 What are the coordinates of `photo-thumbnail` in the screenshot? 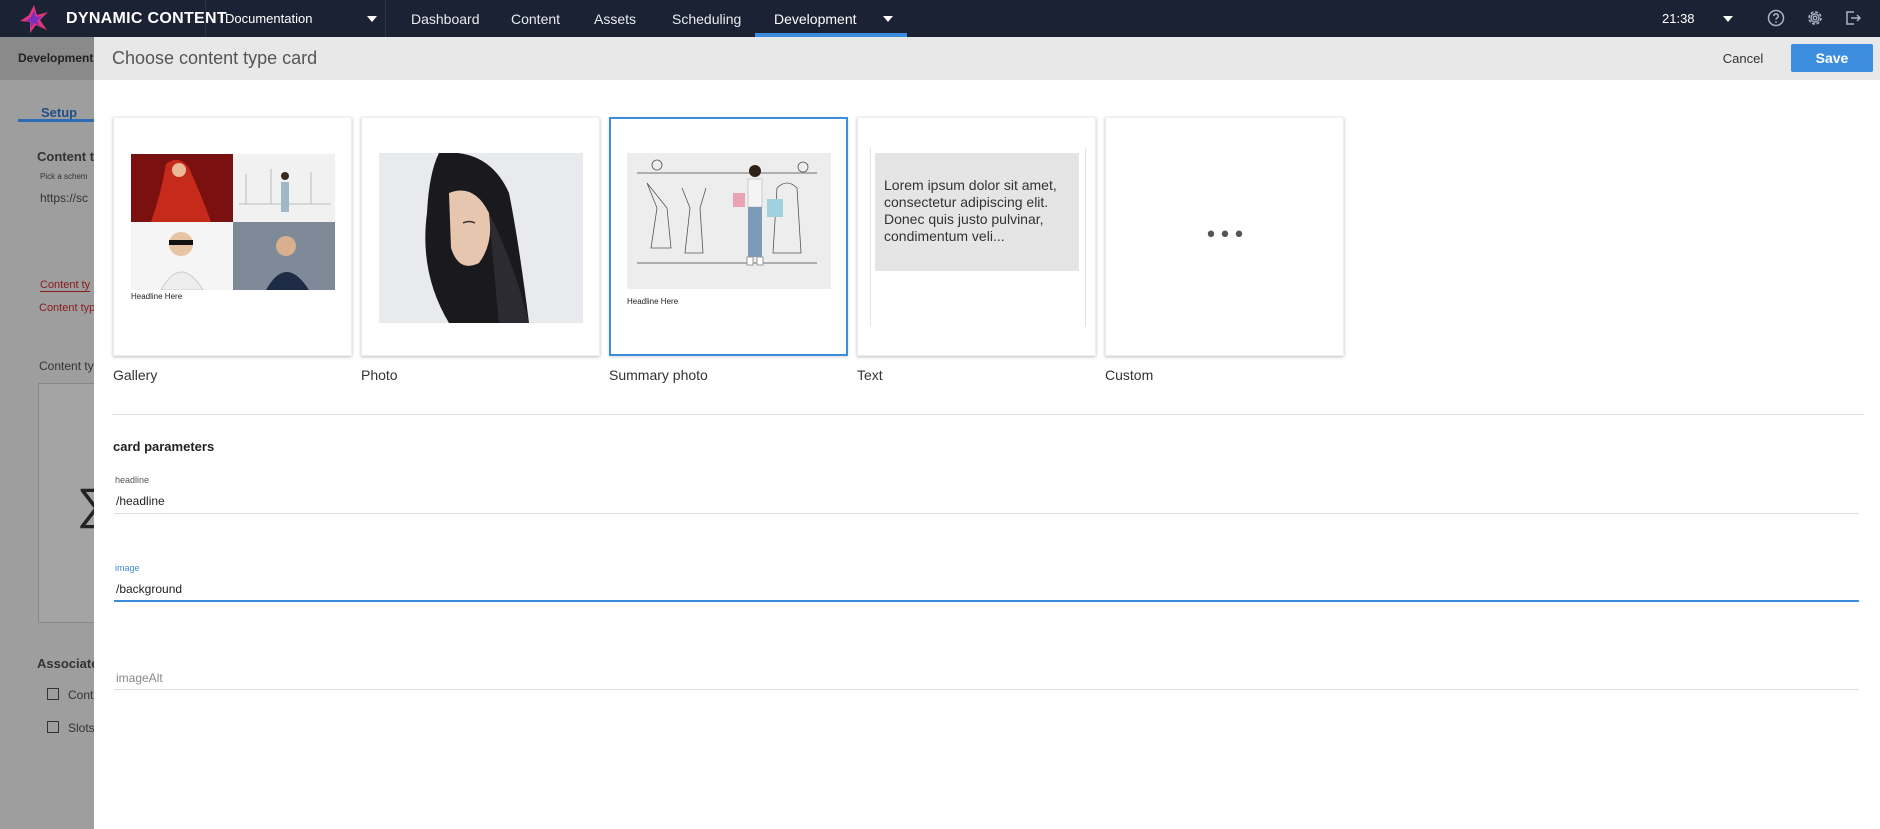 It's located at (481, 238).